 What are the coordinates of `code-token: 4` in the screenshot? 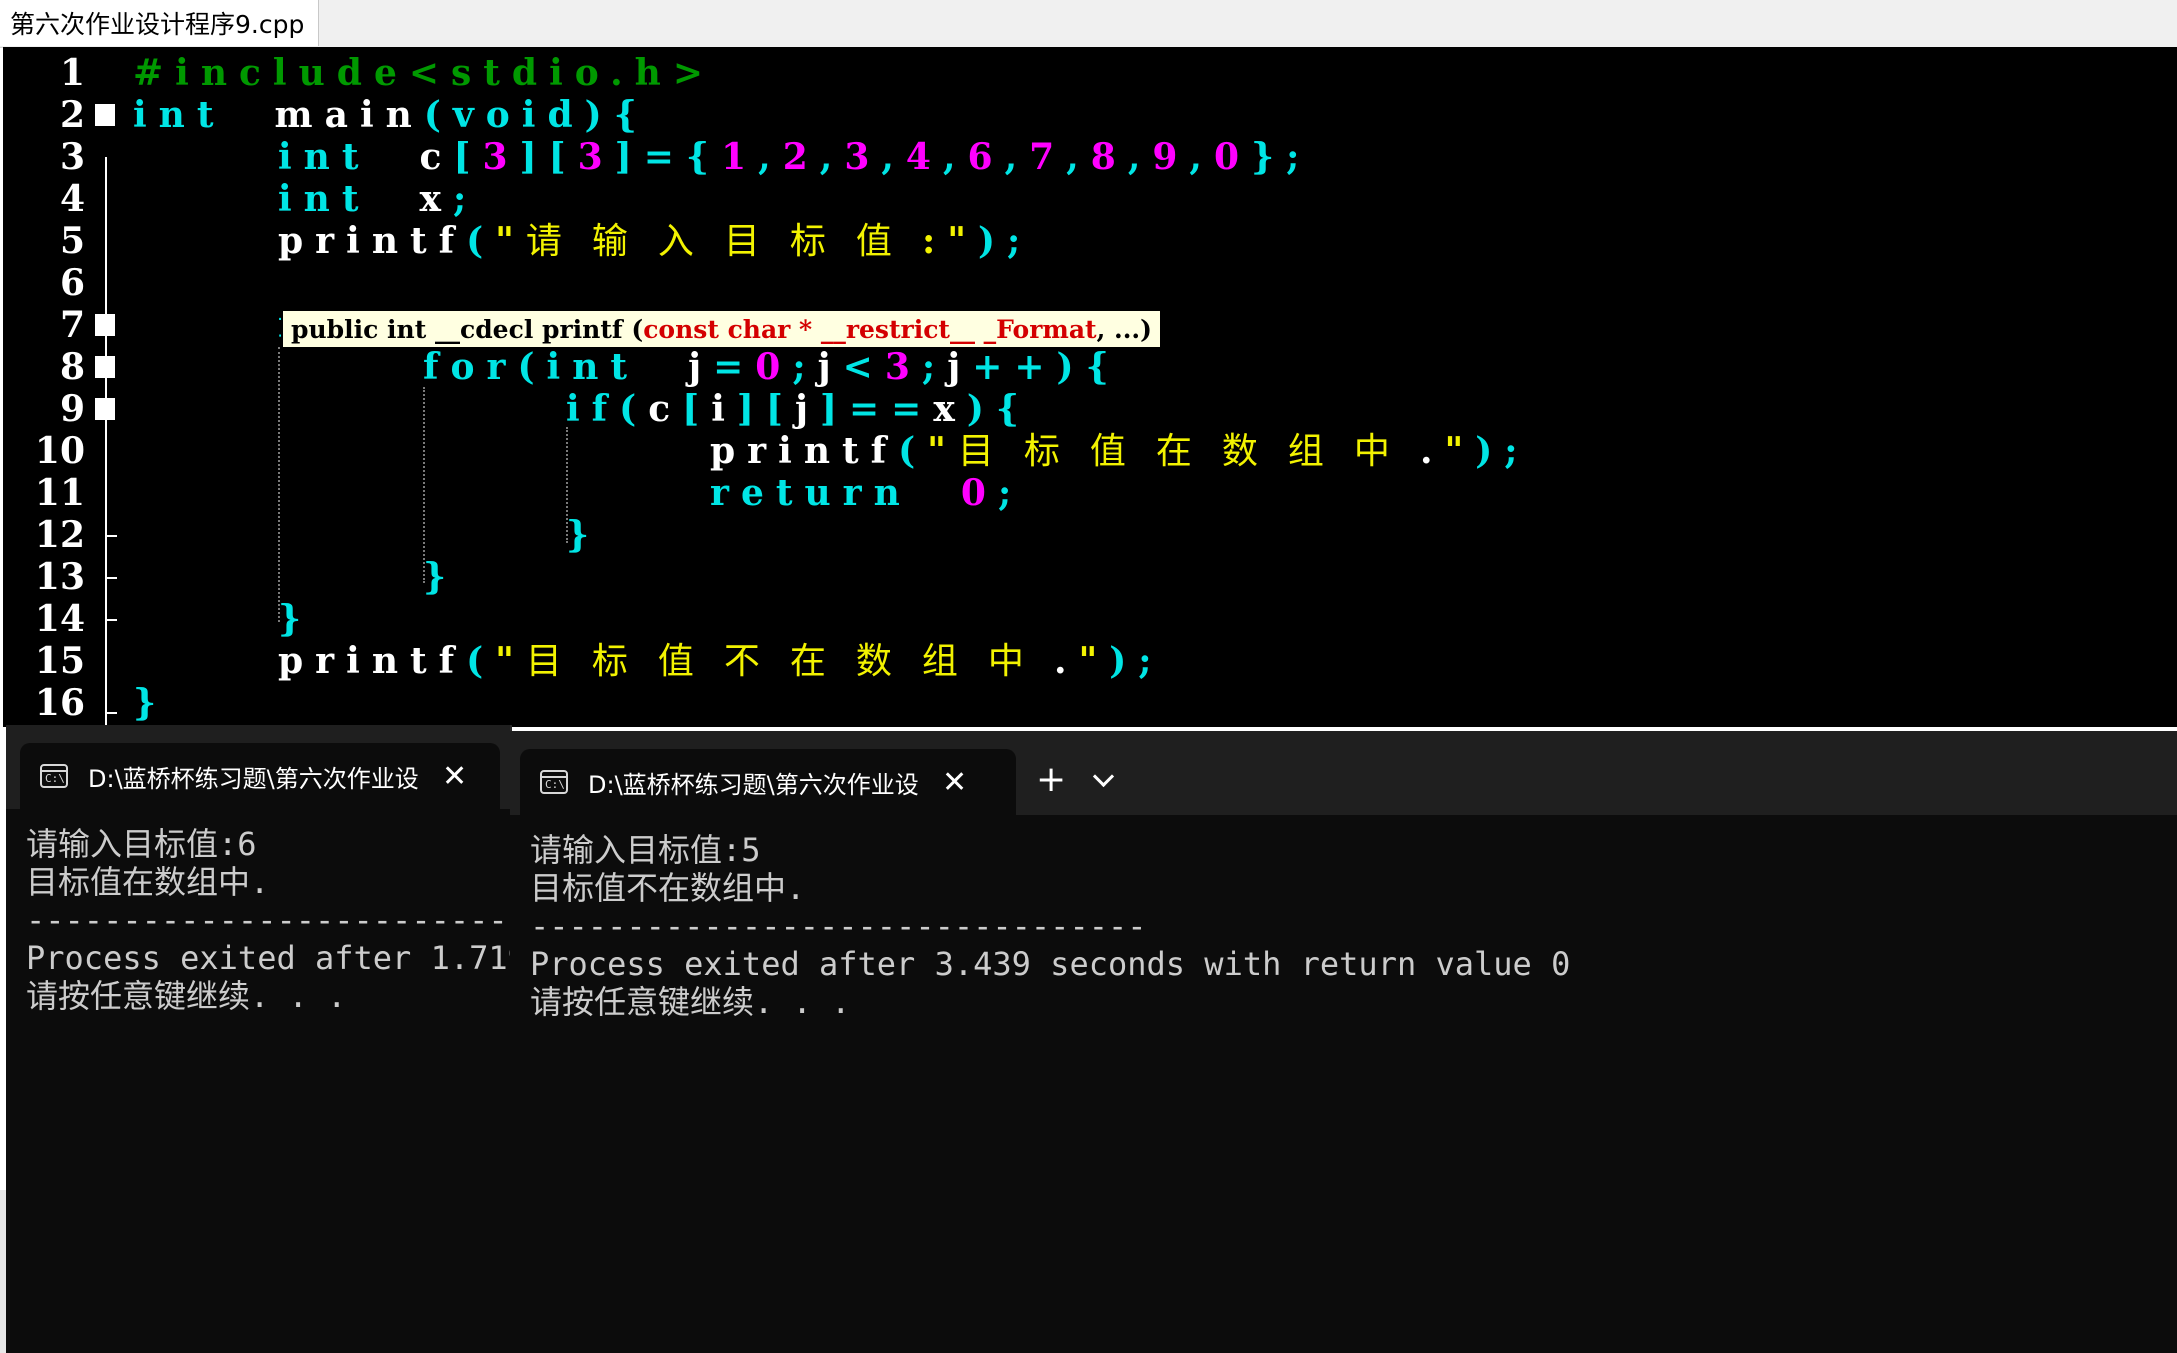 It's located at (924, 157).